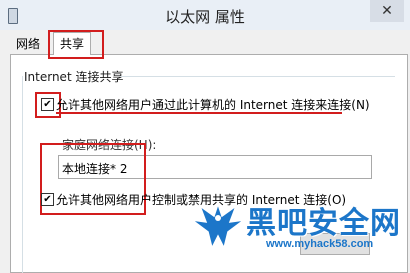 This screenshot has height=273, width=410. I want to click on allow-control-checkbox: ✔, so click(47, 199).